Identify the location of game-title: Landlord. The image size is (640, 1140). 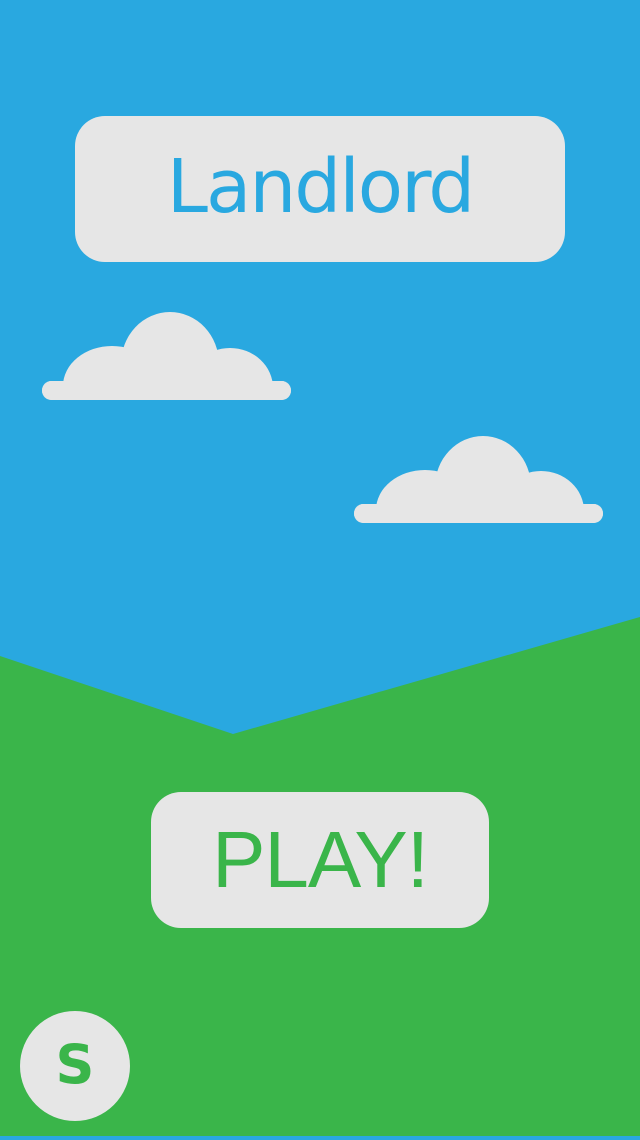
(320, 187).